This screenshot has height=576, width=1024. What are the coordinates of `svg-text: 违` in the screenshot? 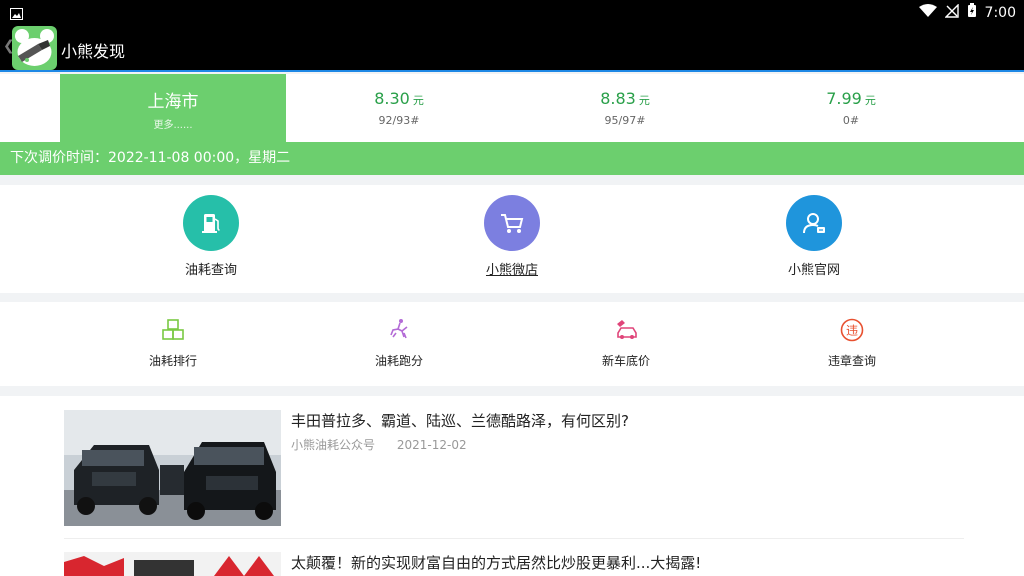 It's located at (852, 331).